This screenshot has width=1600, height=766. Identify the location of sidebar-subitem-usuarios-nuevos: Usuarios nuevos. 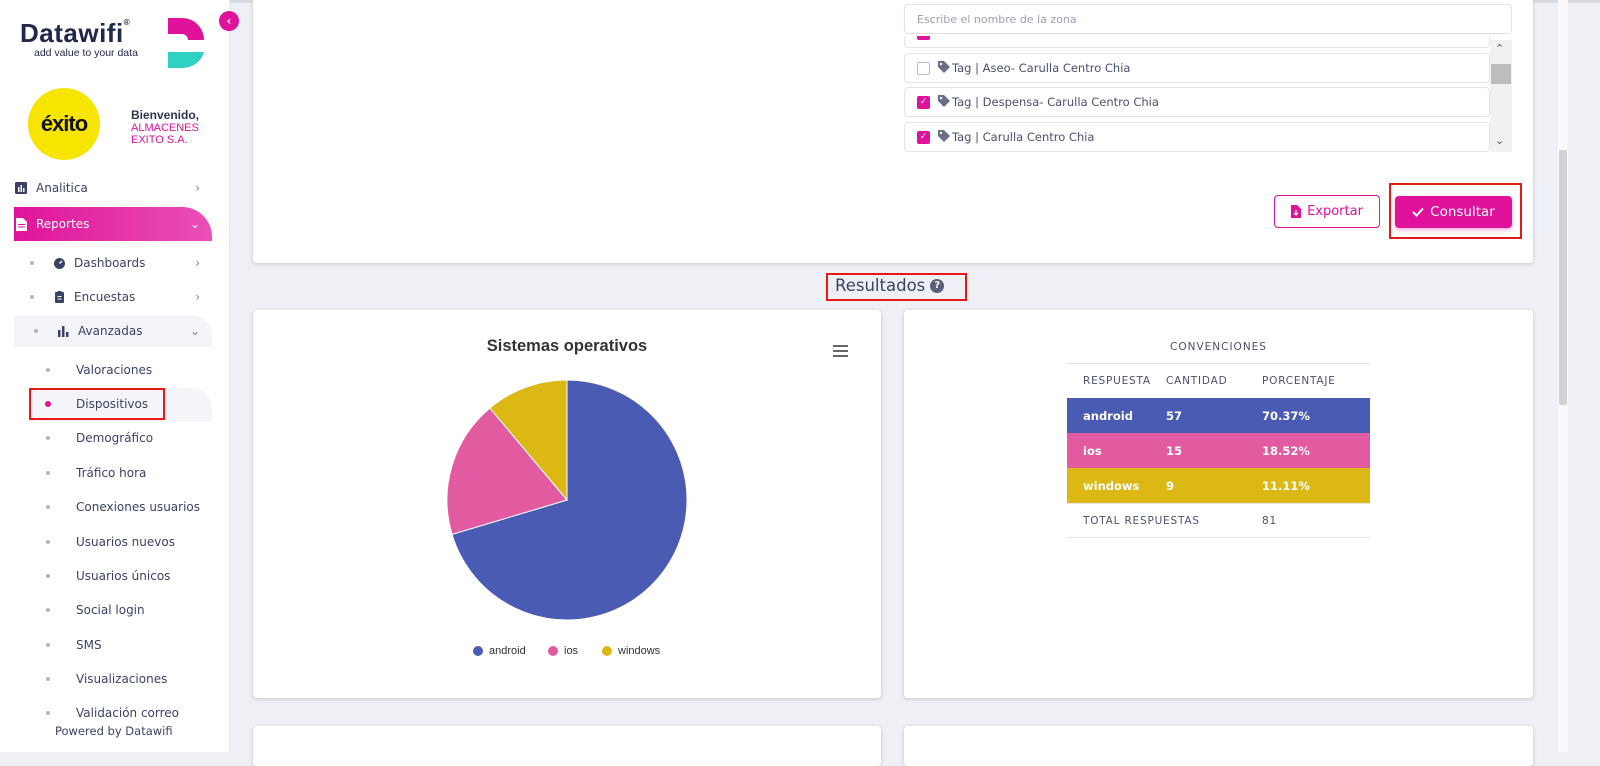
(110, 542).